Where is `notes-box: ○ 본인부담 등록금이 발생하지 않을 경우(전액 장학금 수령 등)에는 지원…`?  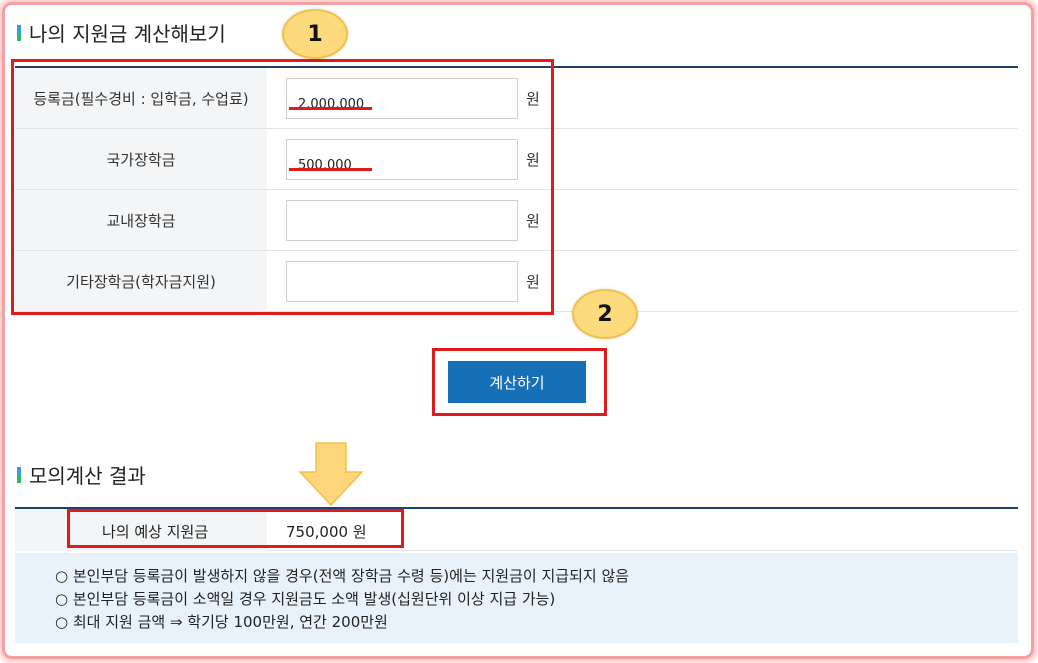 notes-box: ○ 본인부담 등록금이 발생하지 않을 경우(전액 장학금 수령 등)에는 지원… is located at coordinates (516, 598).